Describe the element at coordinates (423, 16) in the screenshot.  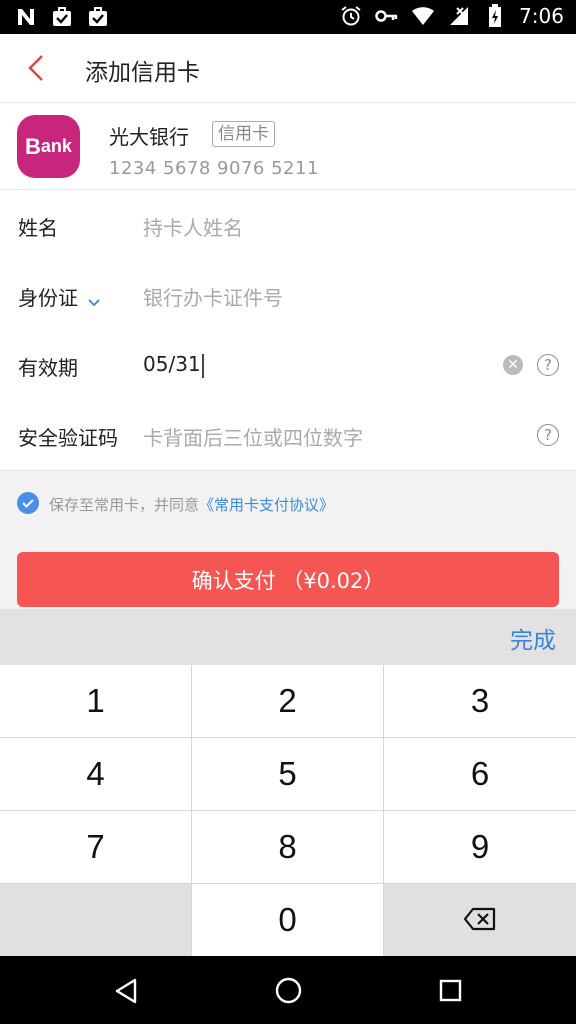
I see `wifi-icon` at that location.